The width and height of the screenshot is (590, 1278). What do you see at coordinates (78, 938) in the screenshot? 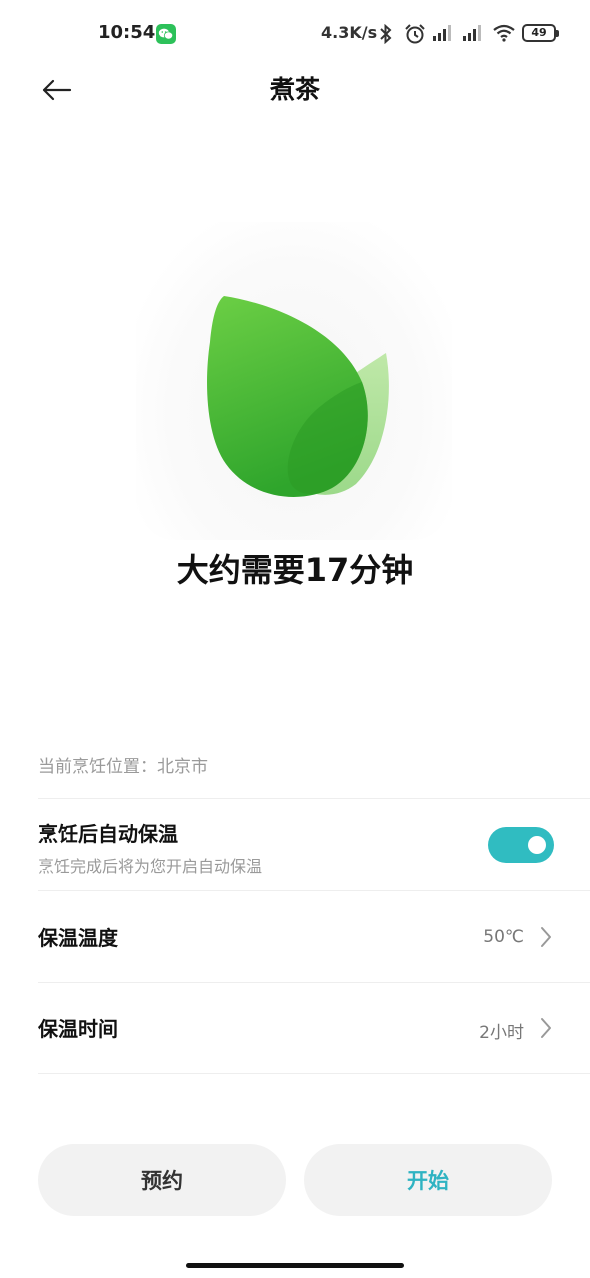
I see `keep-warm-temp-title: 保温温度` at bounding box center [78, 938].